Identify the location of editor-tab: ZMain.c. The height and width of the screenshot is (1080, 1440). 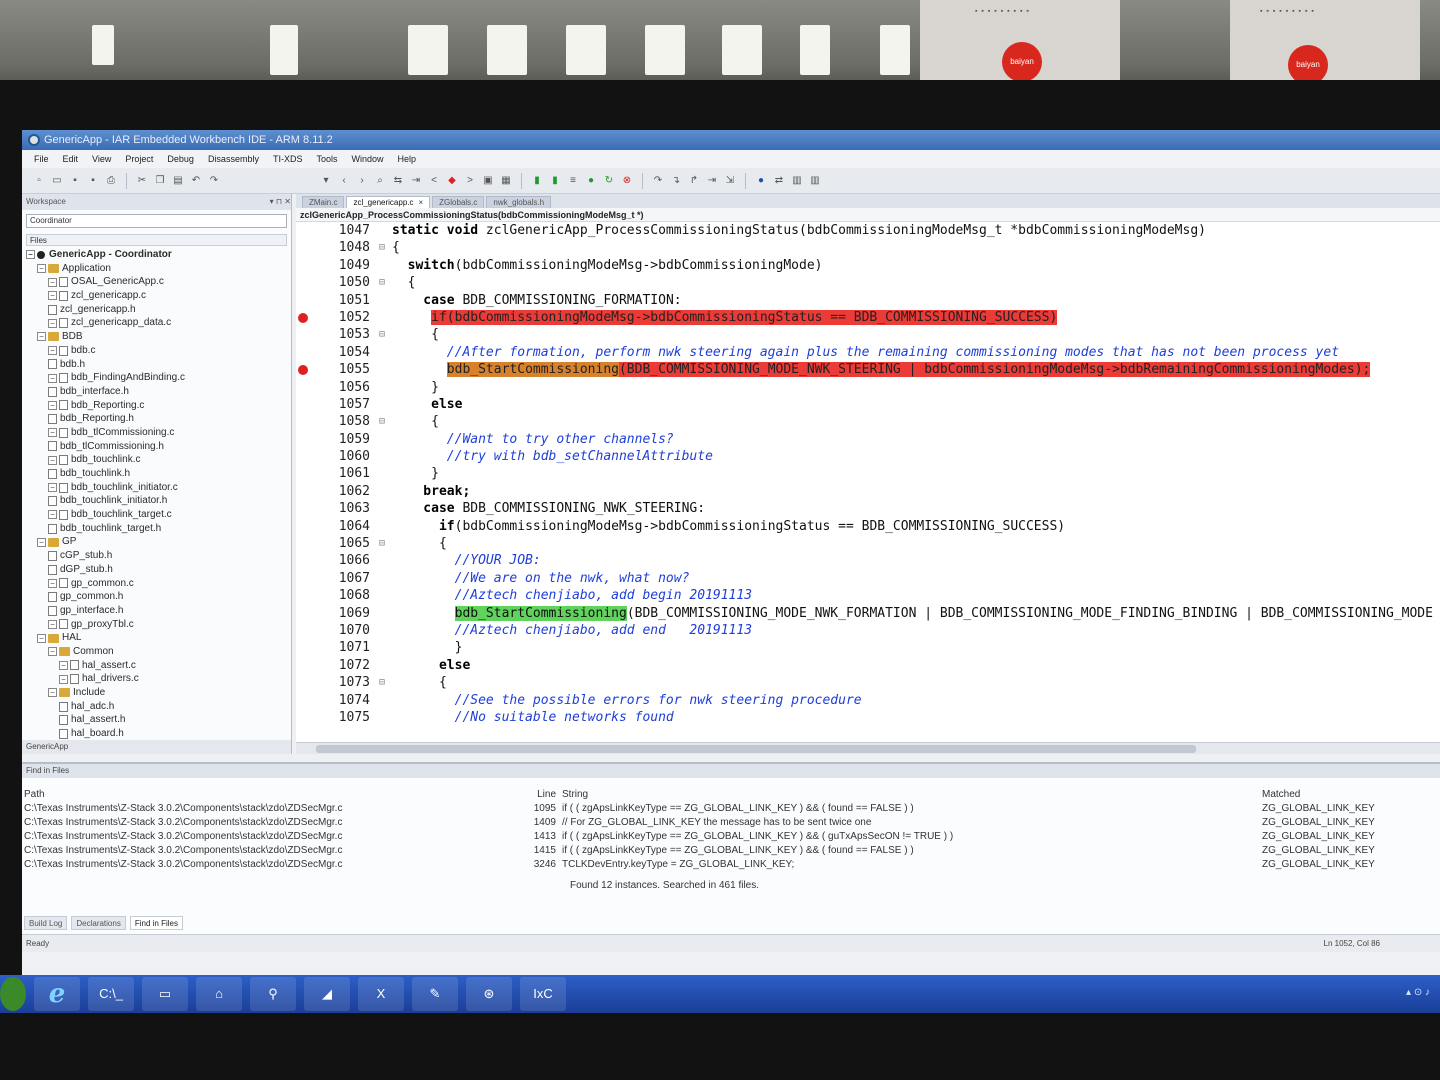
(323, 202).